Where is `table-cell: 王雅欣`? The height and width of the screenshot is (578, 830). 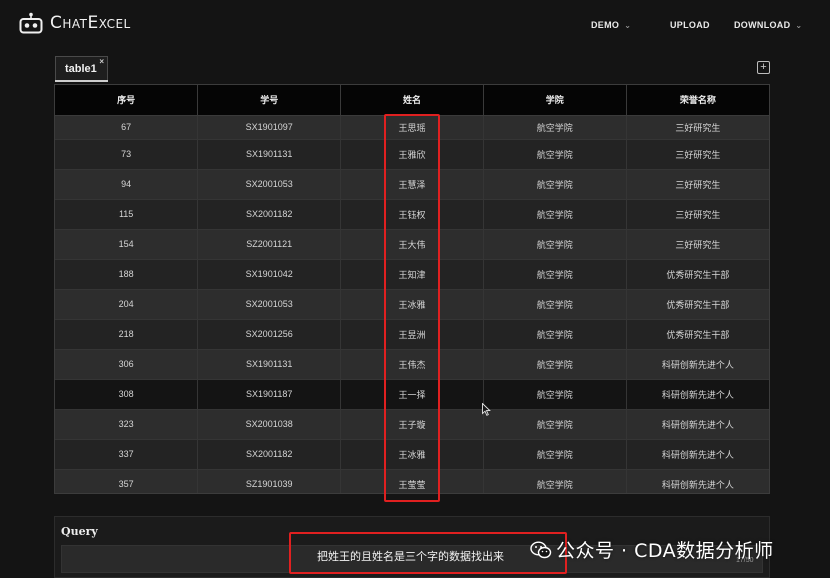
table-cell: 王雅欣 is located at coordinates (412, 154).